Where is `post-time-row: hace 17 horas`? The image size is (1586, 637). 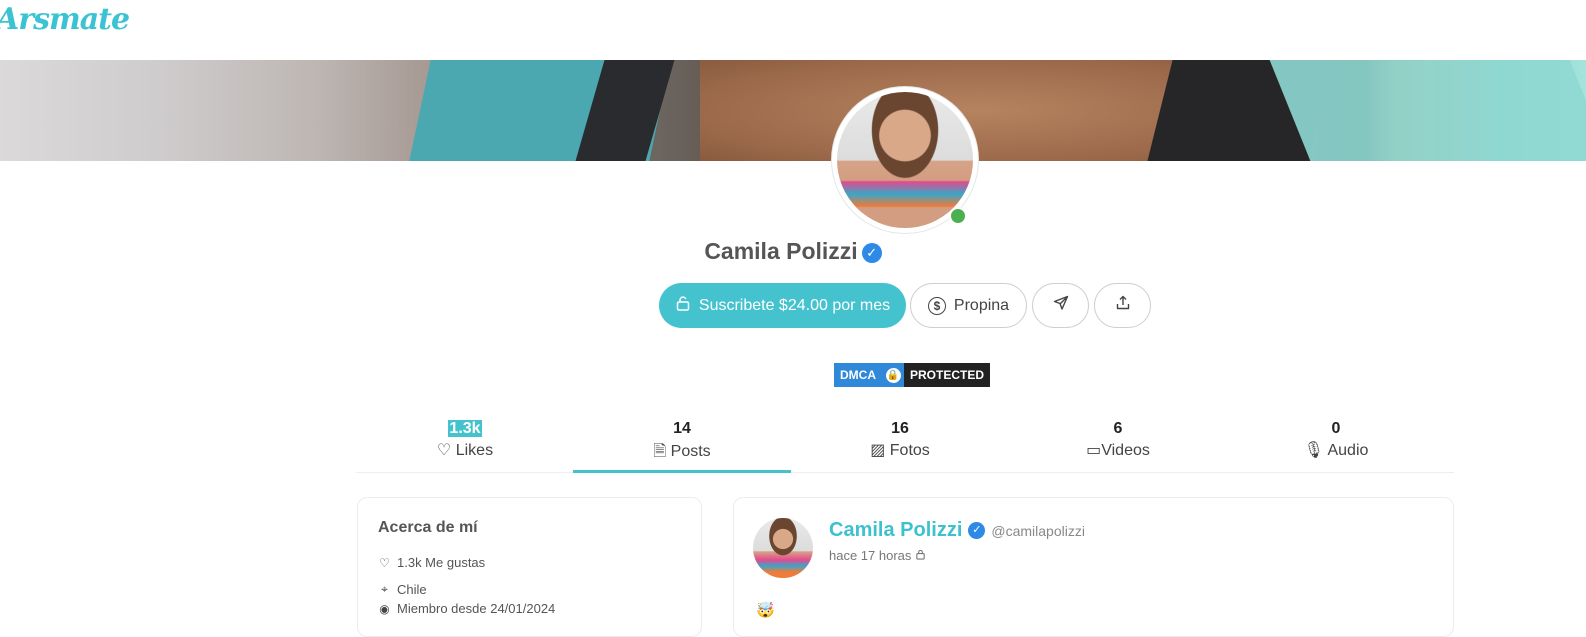
post-time-row: hace 17 horas is located at coordinates (877, 555).